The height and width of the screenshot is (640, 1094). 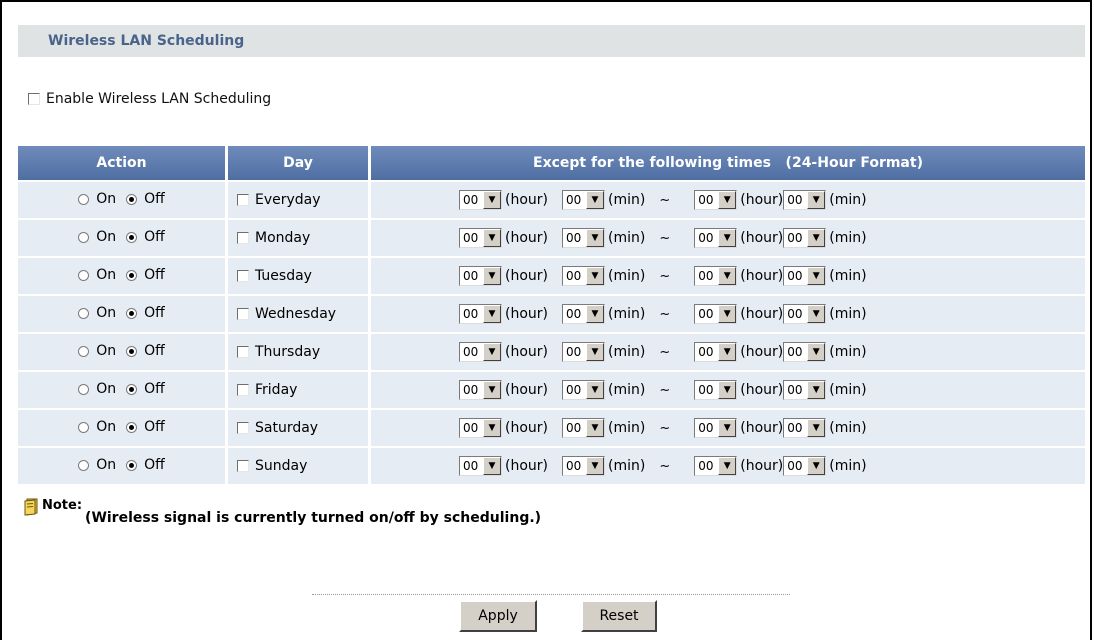 What do you see at coordinates (706, 200) in the screenshot?
I see `end-hour-select-value: 00` at bounding box center [706, 200].